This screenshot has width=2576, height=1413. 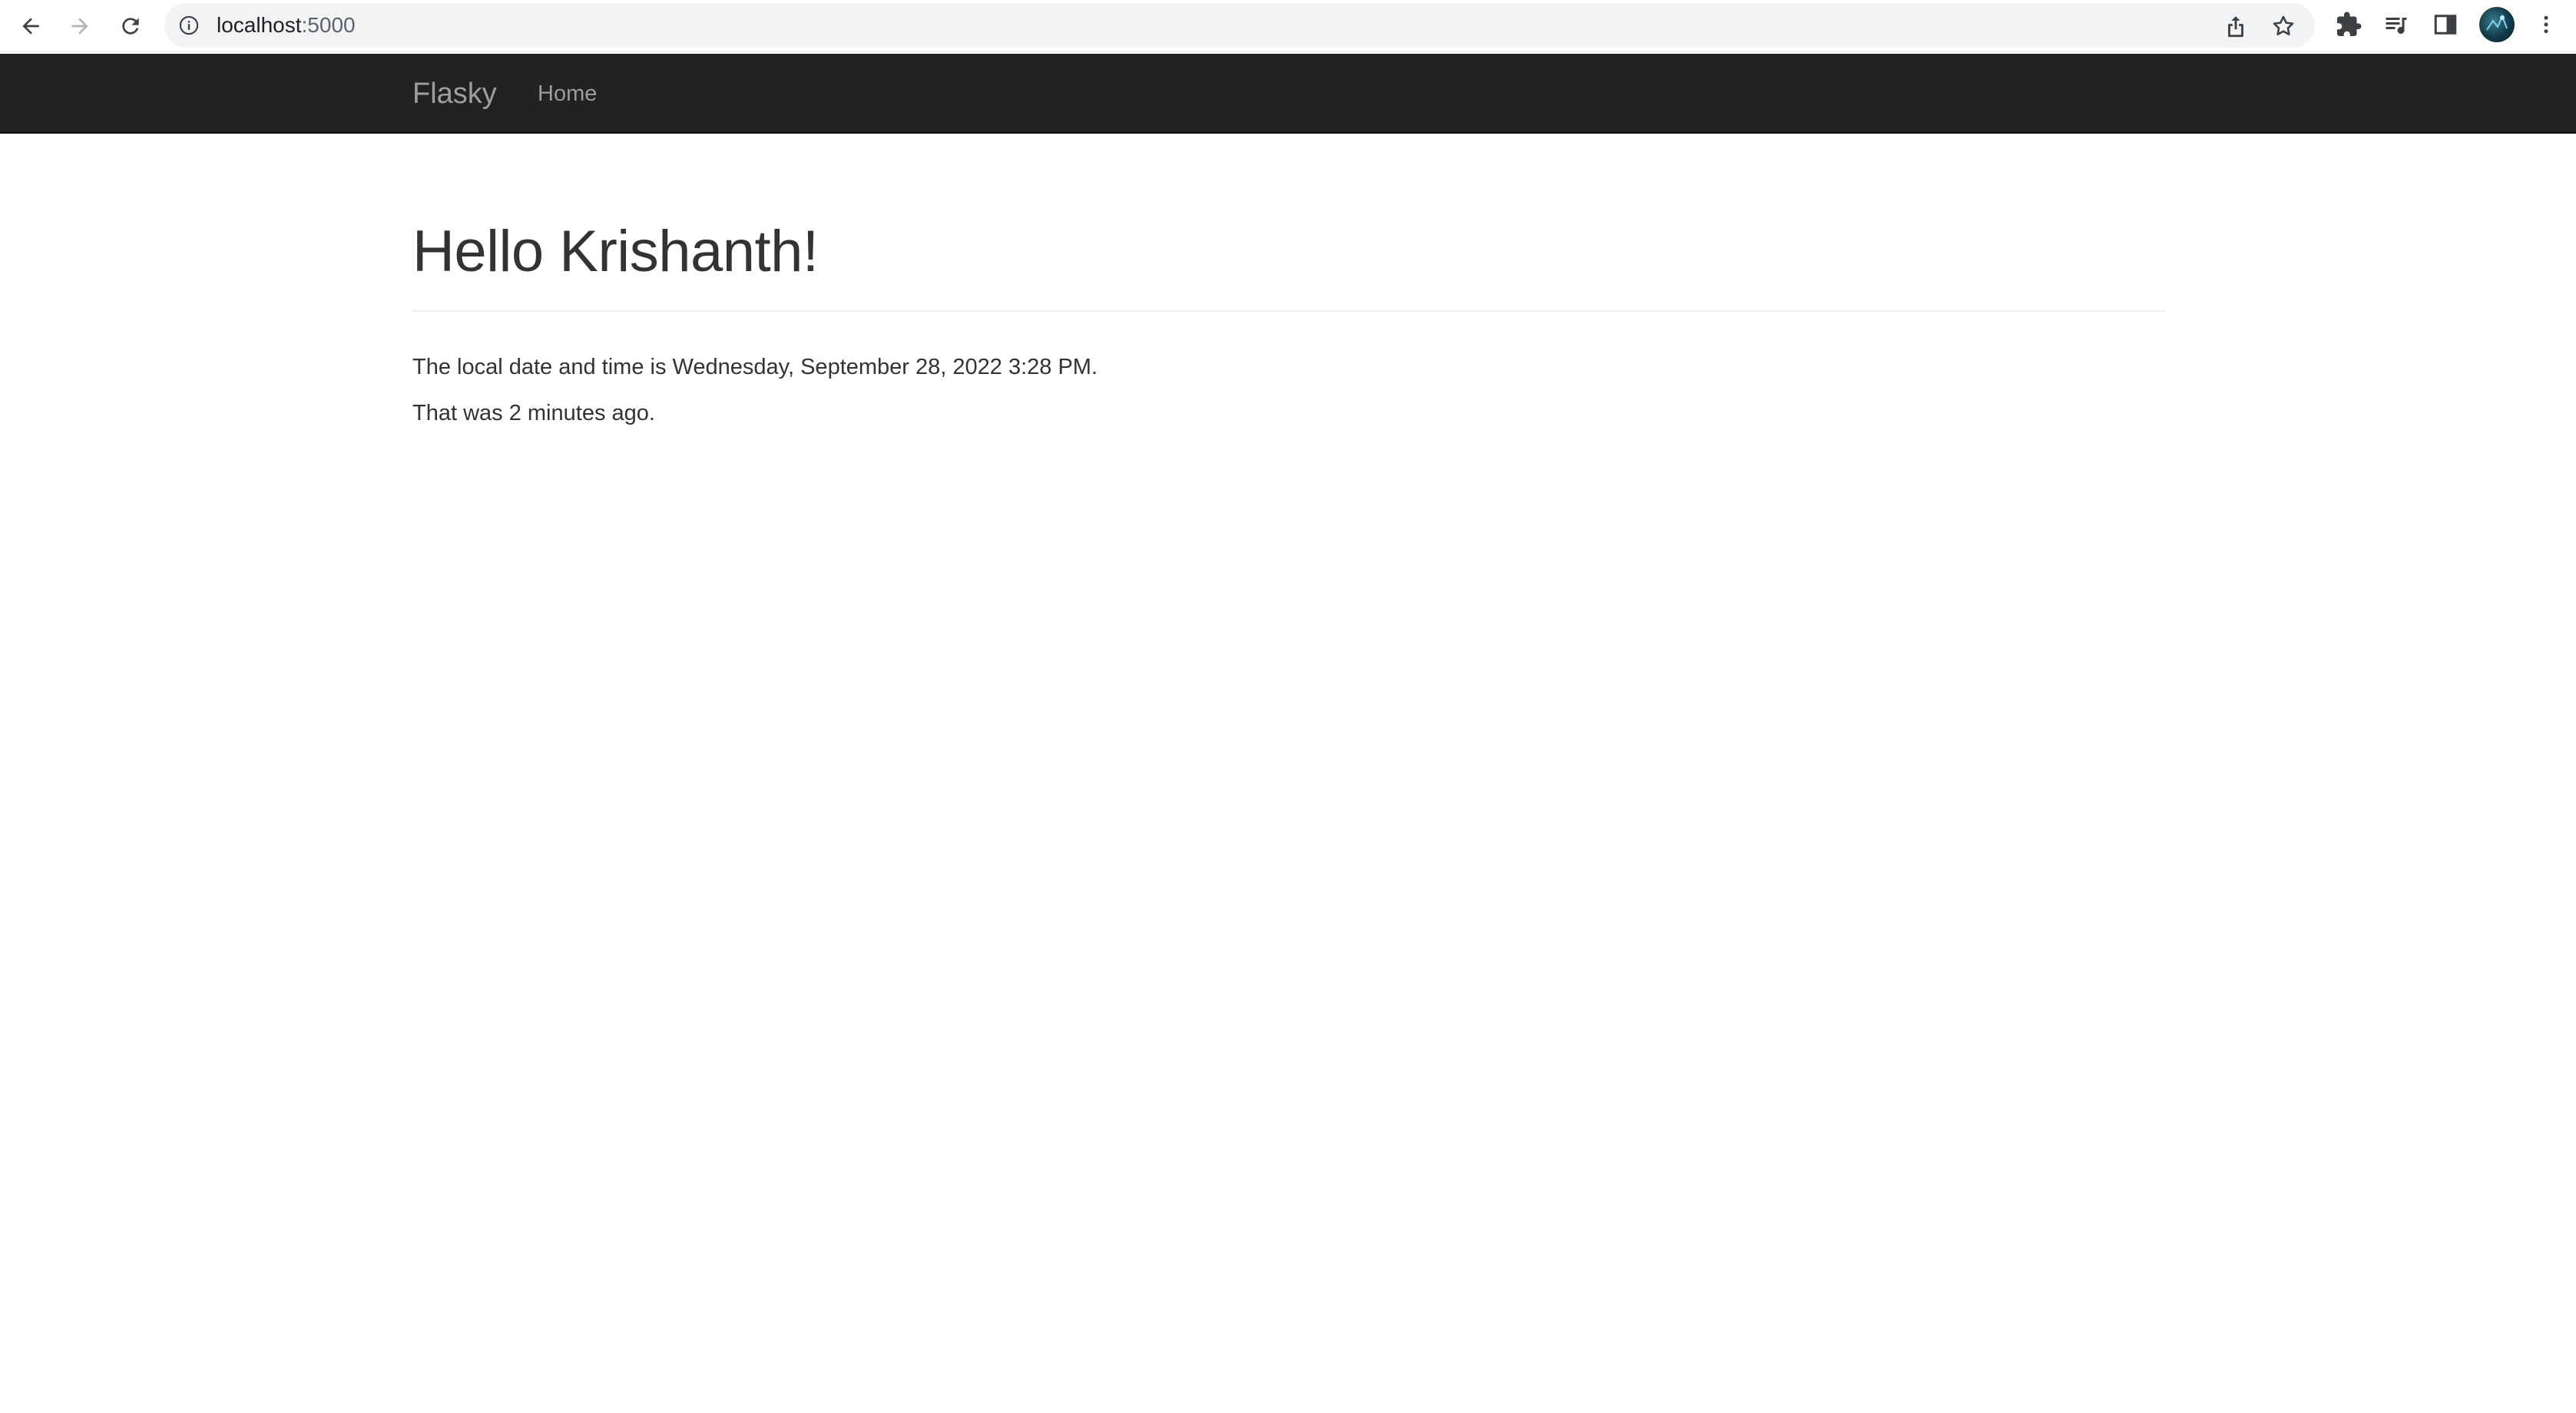 I want to click on nav-link-home: Home, so click(x=567, y=94).